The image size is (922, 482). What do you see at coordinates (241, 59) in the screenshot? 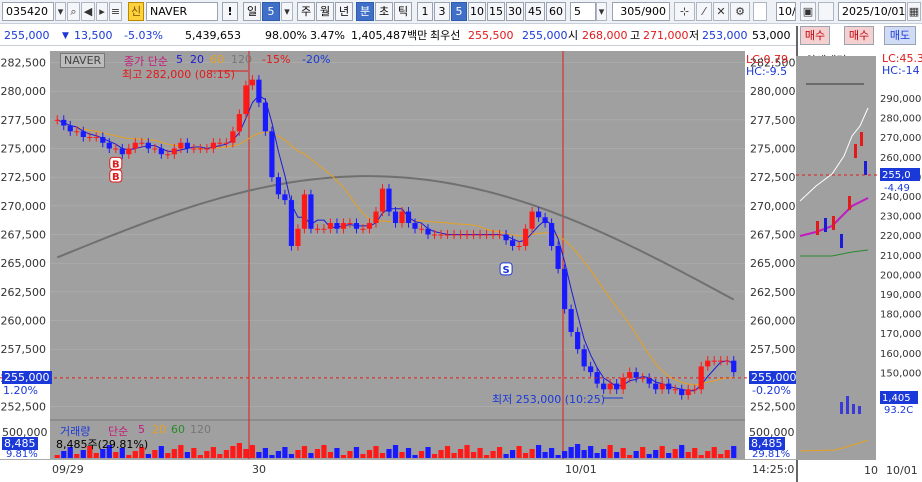
I see `ma-120-legend: 120` at bounding box center [241, 59].